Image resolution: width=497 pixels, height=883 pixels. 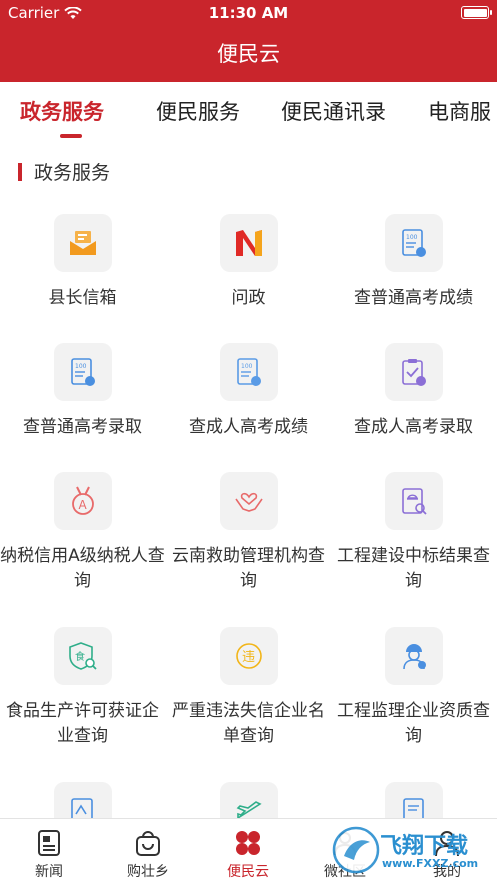 What do you see at coordinates (248, 501) in the screenshot?
I see `helping-hands-icon` at bounding box center [248, 501].